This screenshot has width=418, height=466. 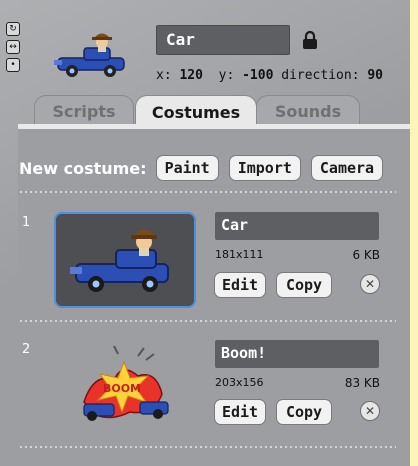 What do you see at coordinates (83, 168) in the screenshot?
I see `new-costume-label: New costume:` at bounding box center [83, 168].